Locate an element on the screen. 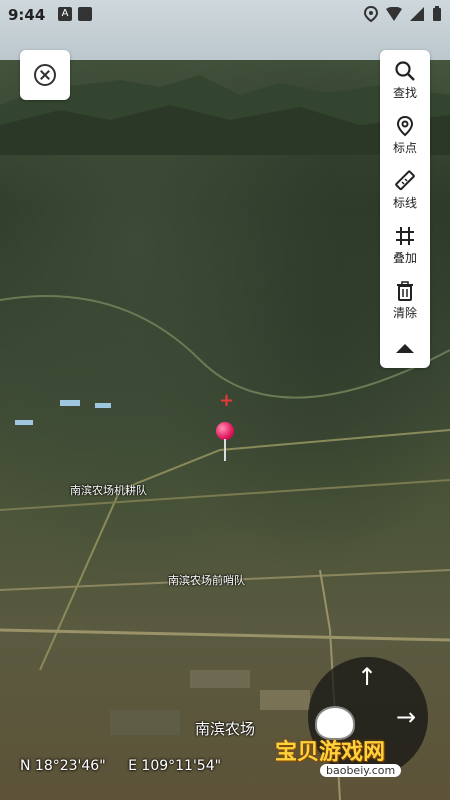 This screenshot has width=450, height=800. overlay-button: 叠加 is located at coordinates (405, 244).